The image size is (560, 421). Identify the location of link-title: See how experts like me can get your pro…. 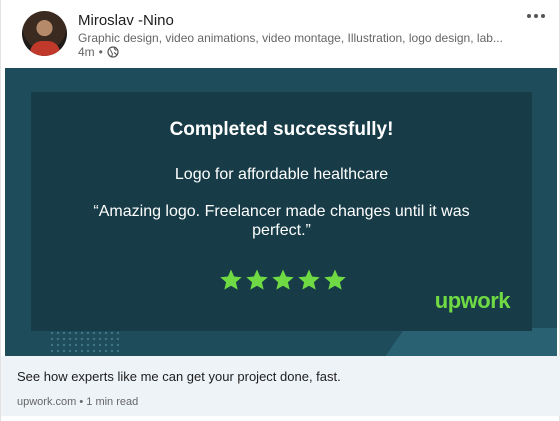
(179, 376).